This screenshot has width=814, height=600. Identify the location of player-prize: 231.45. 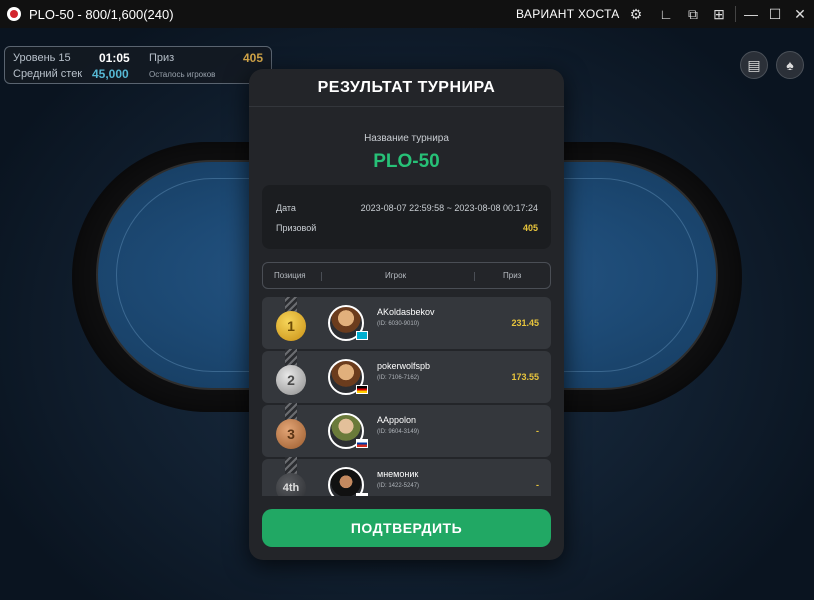
(525, 323).